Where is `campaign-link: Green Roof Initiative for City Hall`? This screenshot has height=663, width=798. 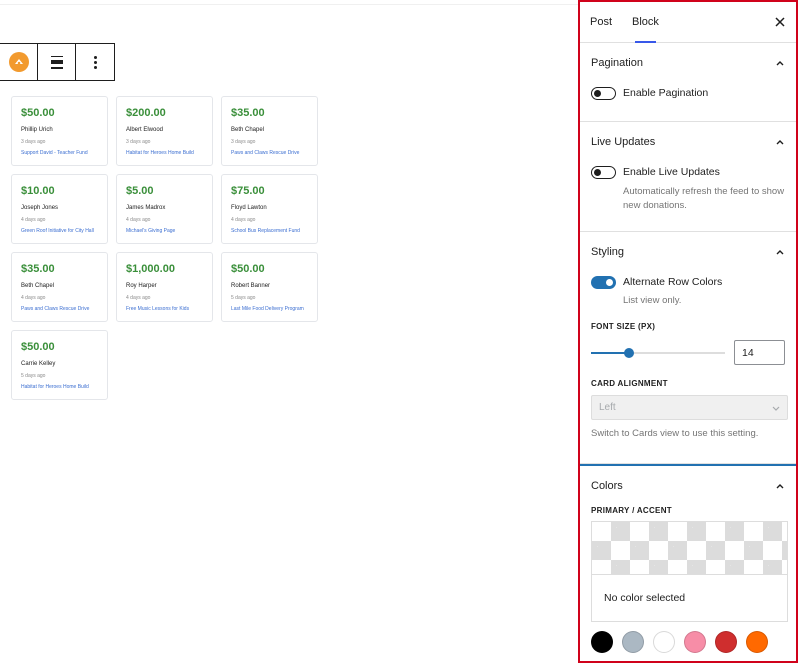 campaign-link: Green Roof Initiative for City Hall is located at coordinates (59, 231).